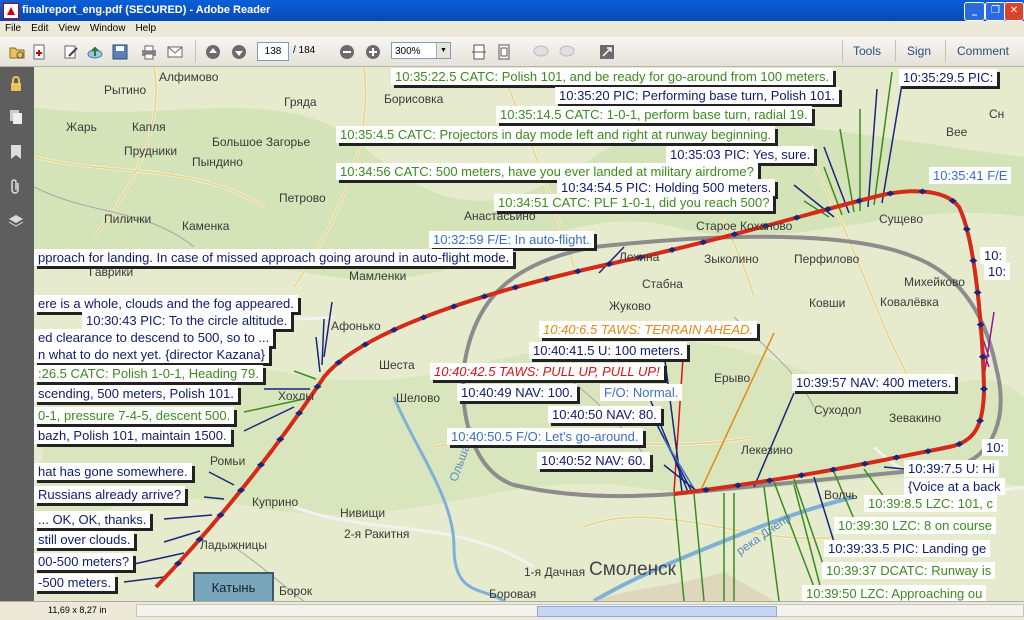 The width and height of the screenshot is (1024, 620). Describe the element at coordinates (84, 539) in the screenshot. I see `transcript-label: still over clouds.` at that location.